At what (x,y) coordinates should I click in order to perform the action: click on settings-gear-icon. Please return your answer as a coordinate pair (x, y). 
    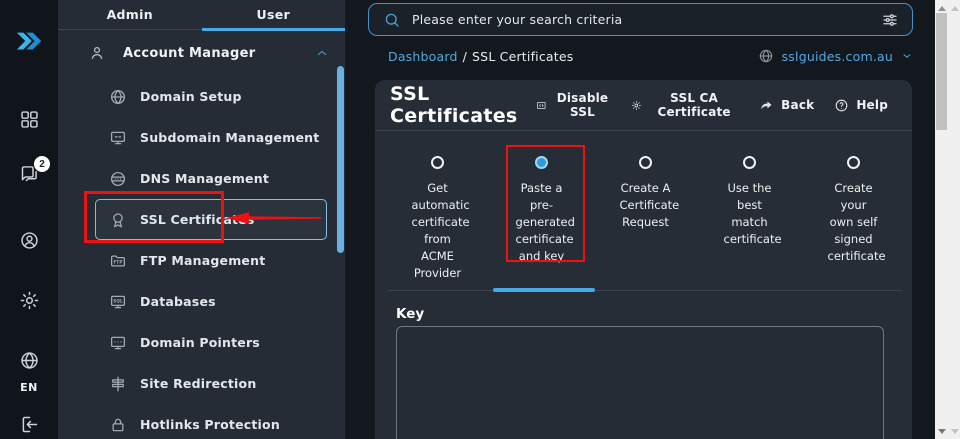
    Looking at the image, I should click on (29, 300).